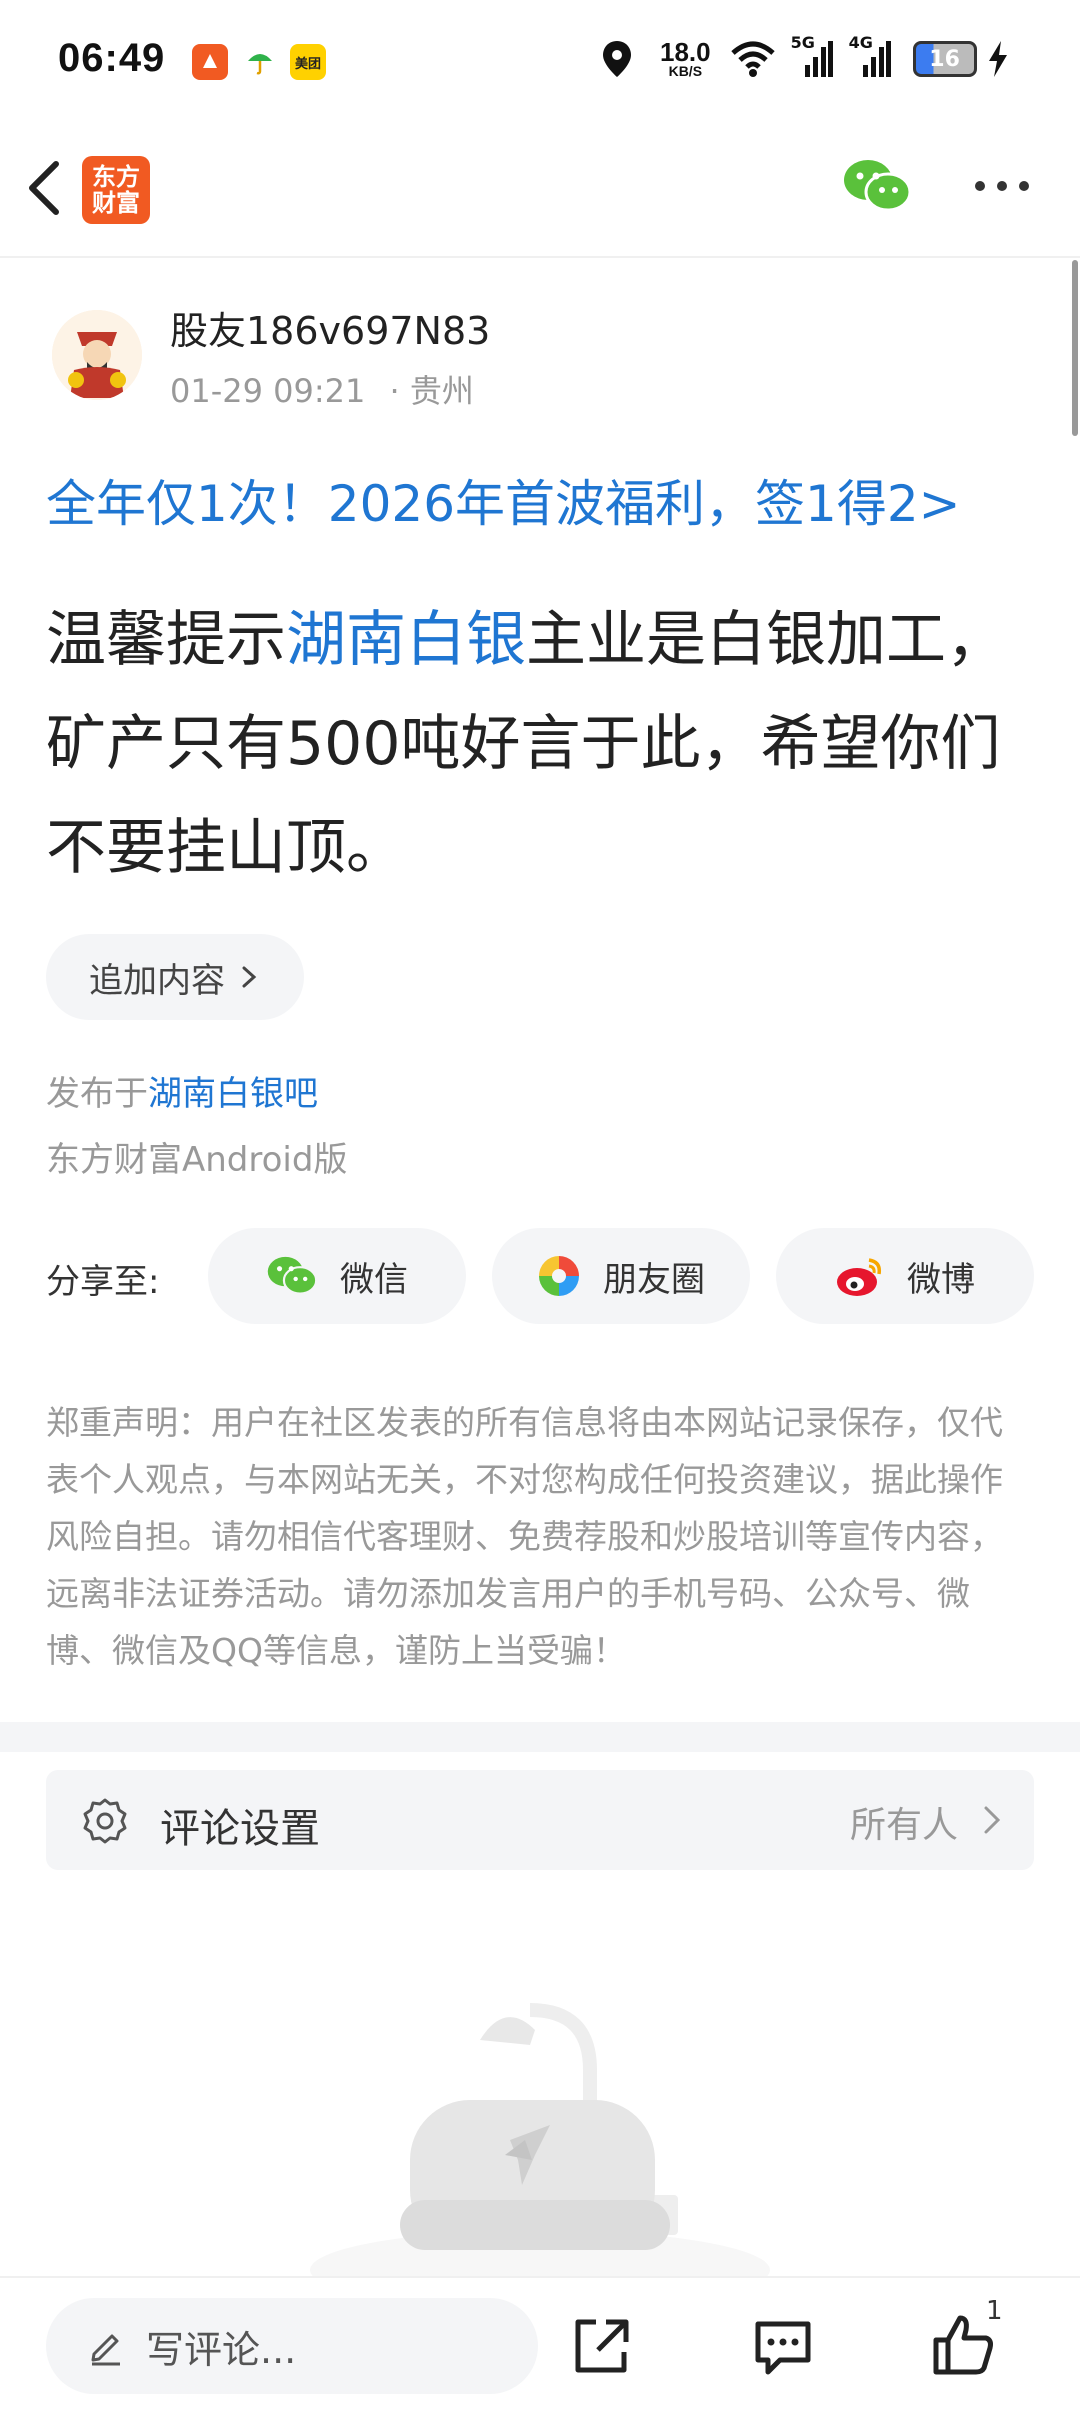 The width and height of the screenshot is (1080, 2414). I want to click on avatar, so click(97, 355).